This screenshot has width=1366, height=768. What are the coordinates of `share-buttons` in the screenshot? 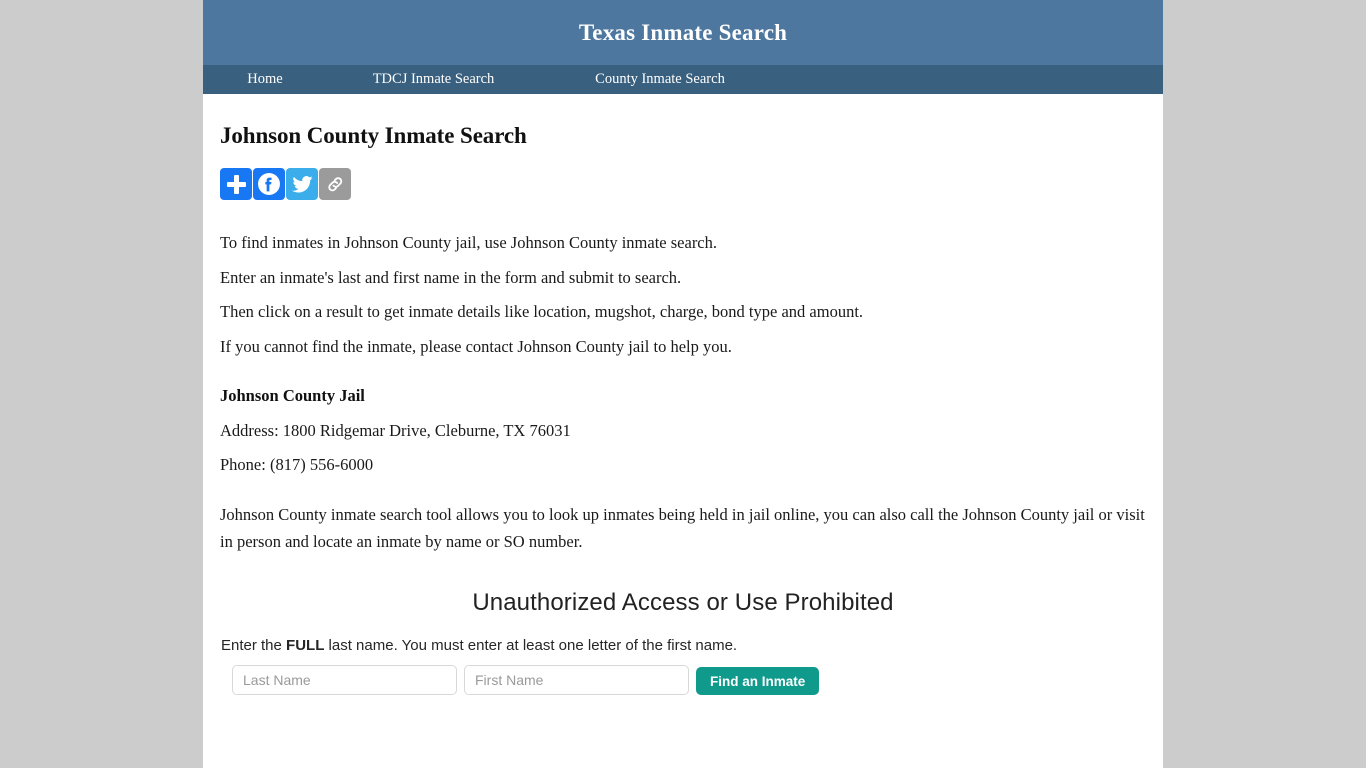 It's located at (683, 184).